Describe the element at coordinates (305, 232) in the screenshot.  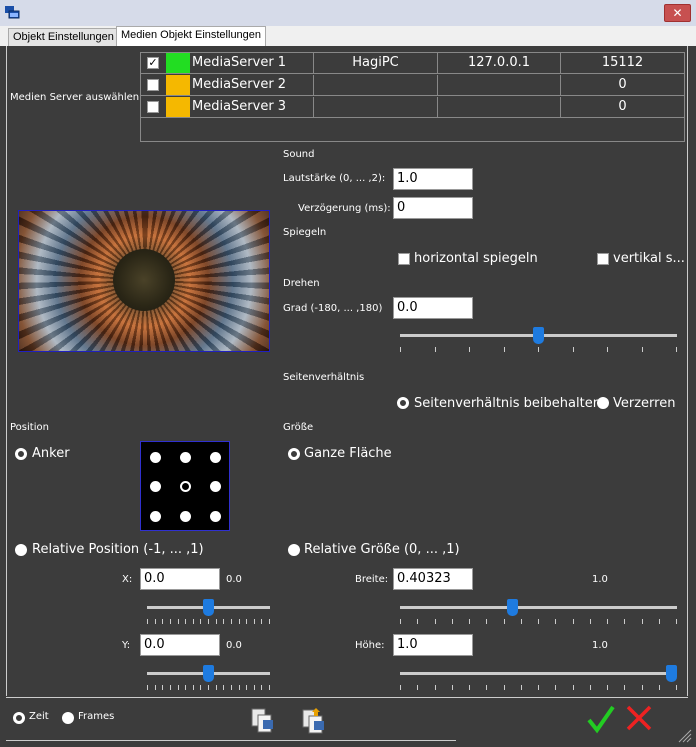
I see `mirror-header: Spiegeln` at that location.